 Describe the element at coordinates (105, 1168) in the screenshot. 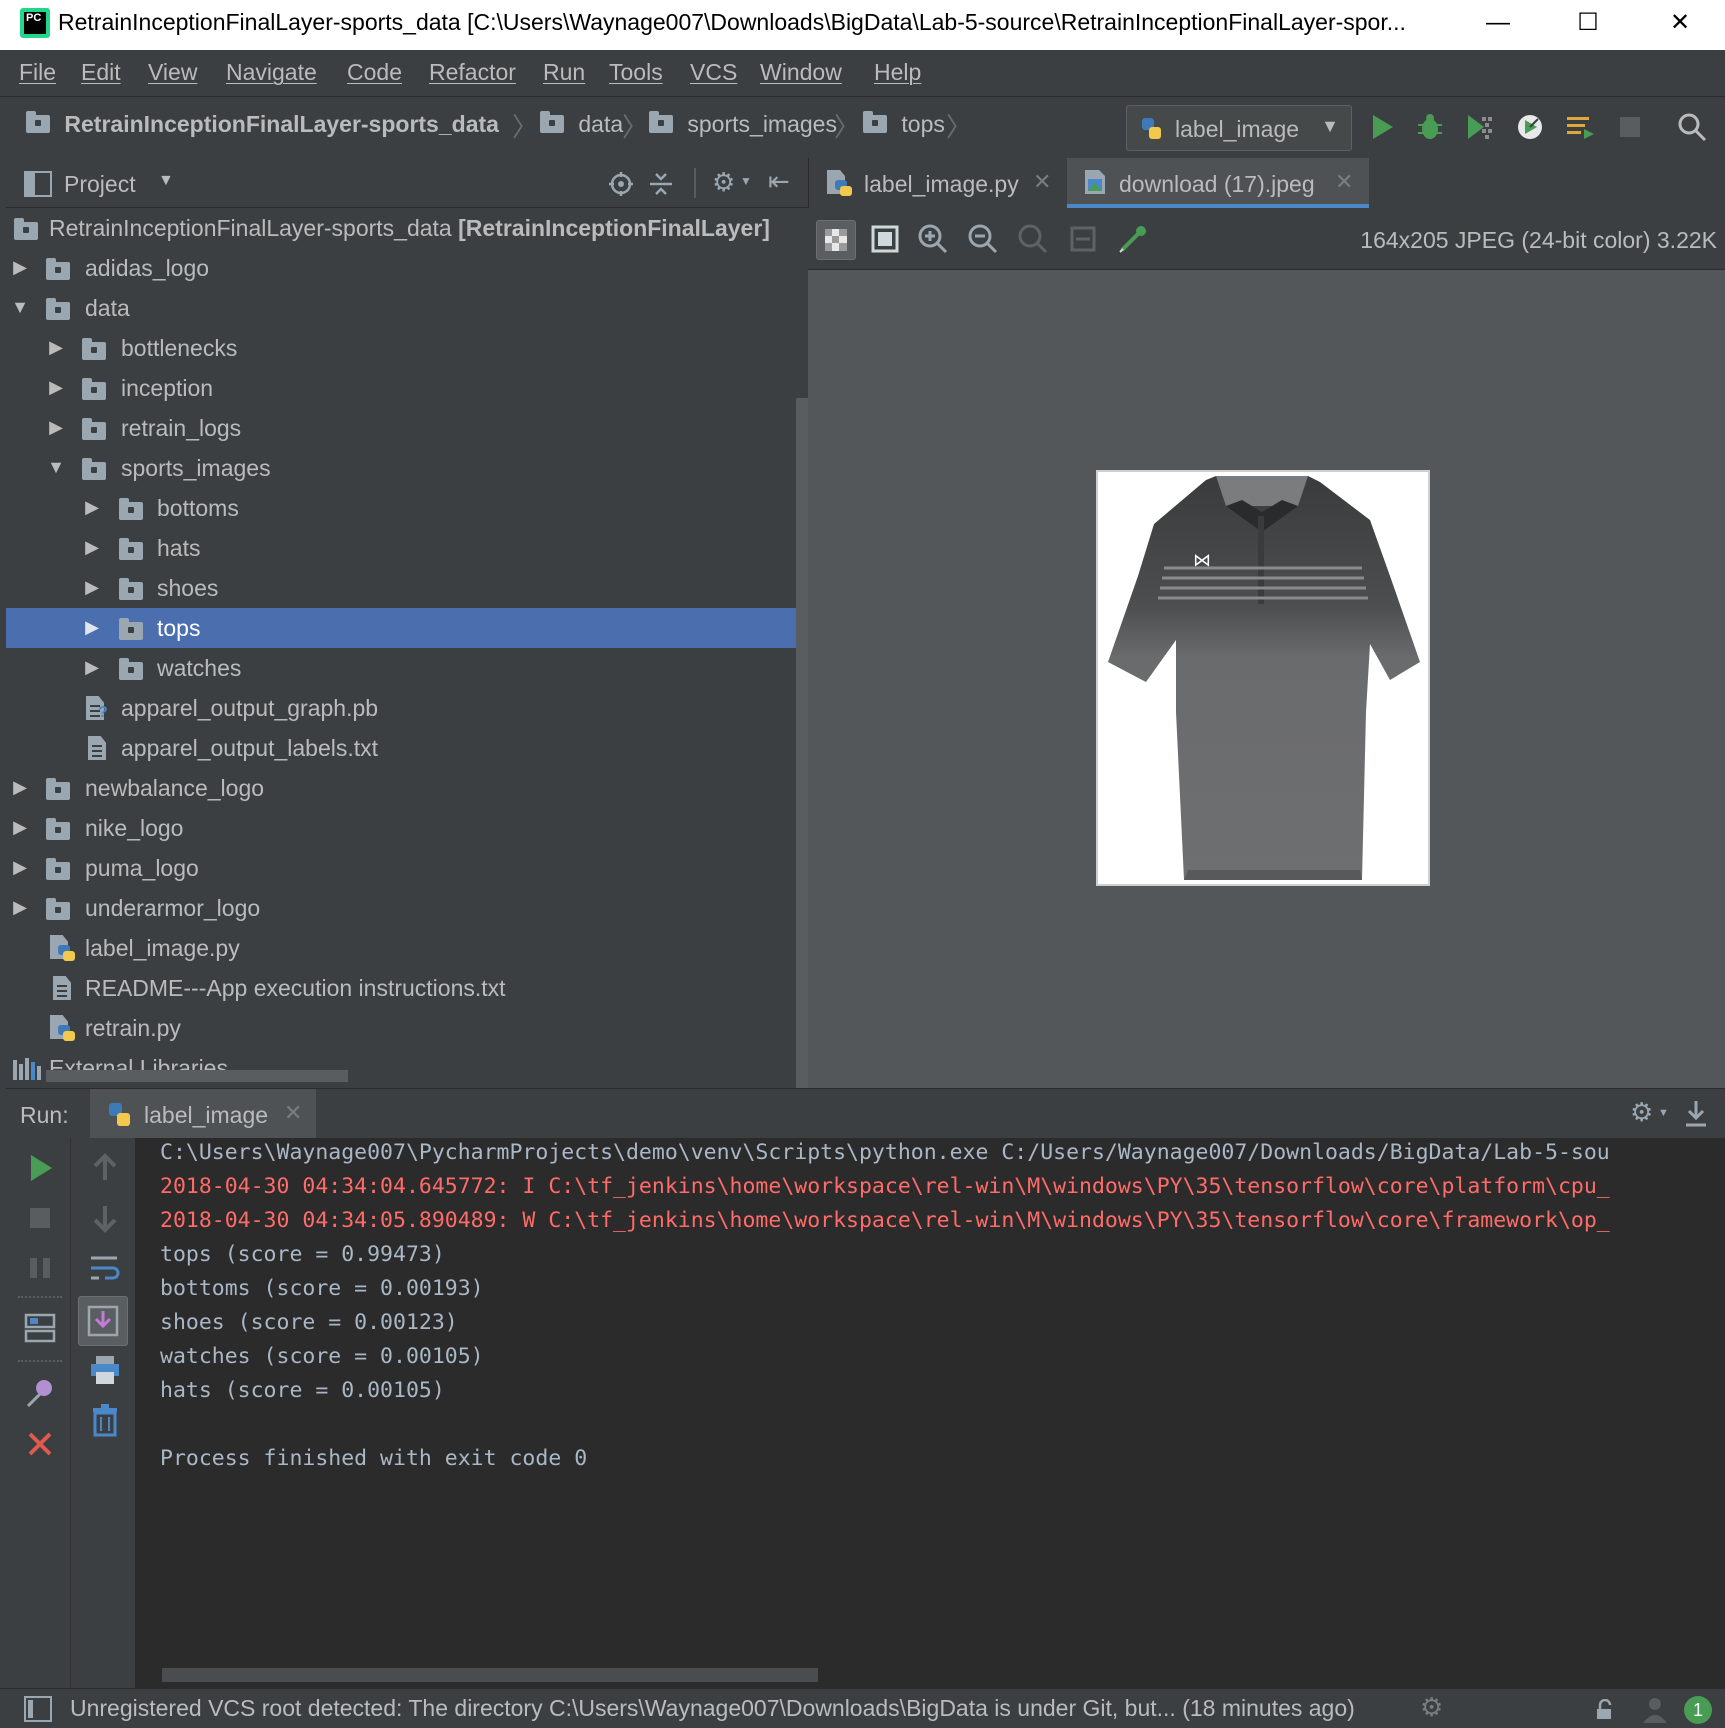

I see `arrow-up-icon` at that location.